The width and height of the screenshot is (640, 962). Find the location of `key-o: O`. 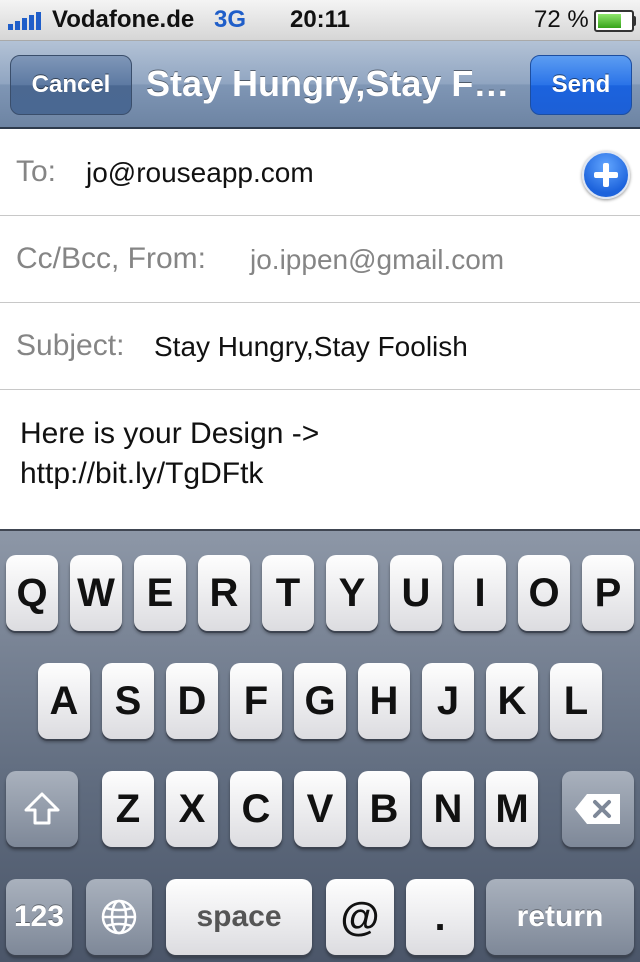

key-o: O is located at coordinates (544, 593).